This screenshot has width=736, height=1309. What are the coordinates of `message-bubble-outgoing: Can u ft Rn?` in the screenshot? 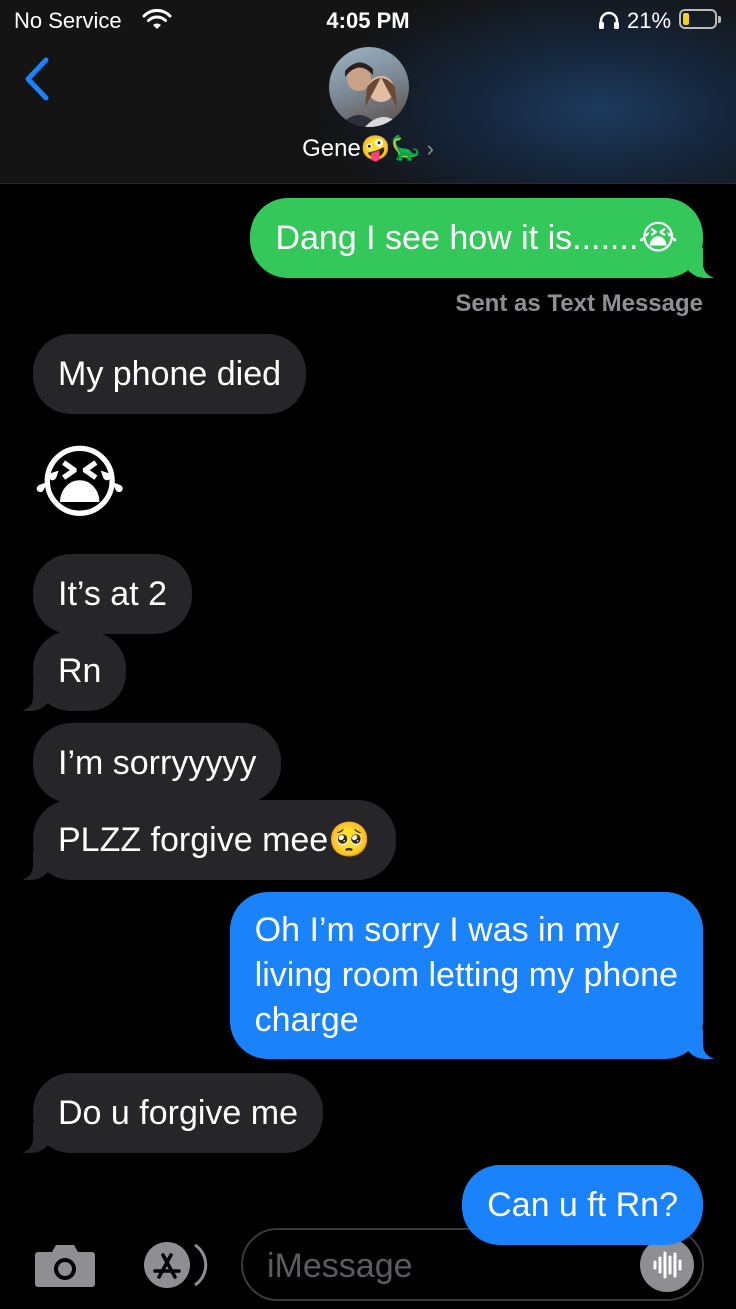 It's located at (582, 1205).